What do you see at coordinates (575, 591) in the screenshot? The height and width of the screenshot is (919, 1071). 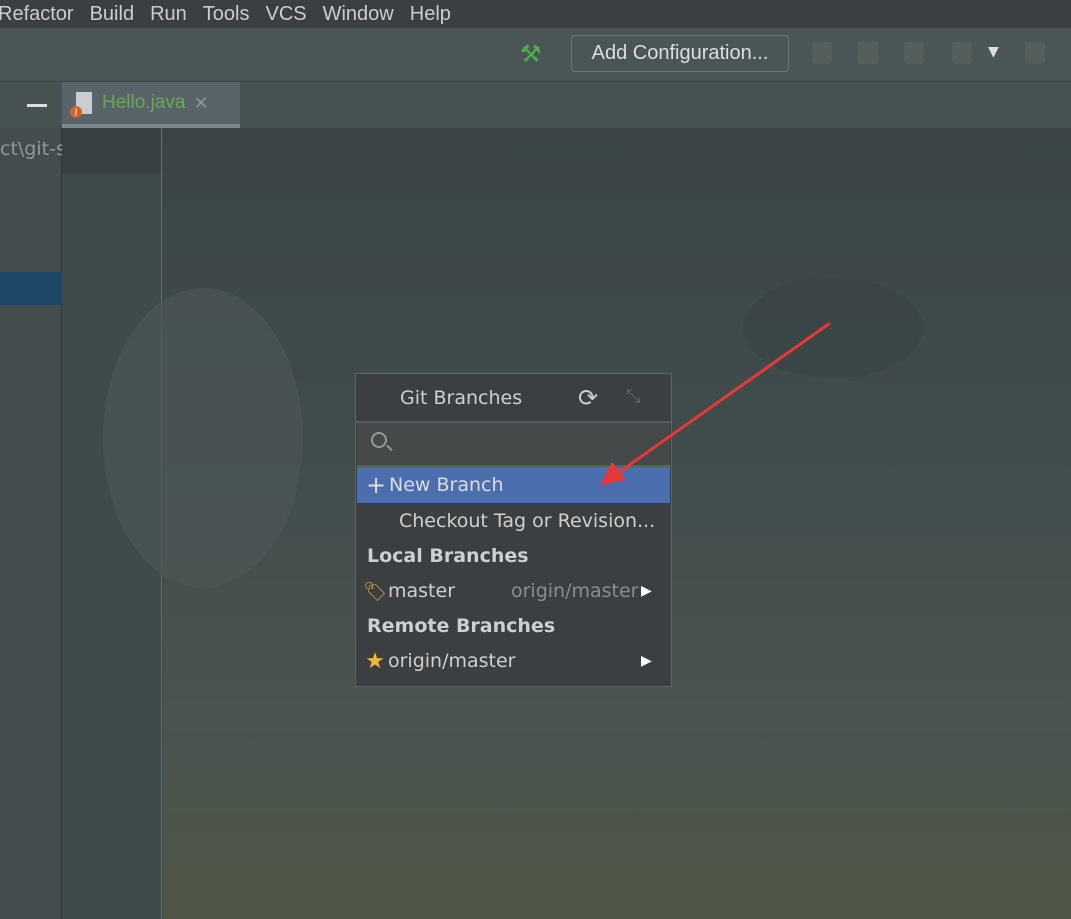 I see `tracking-branch: origin/master` at bounding box center [575, 591].